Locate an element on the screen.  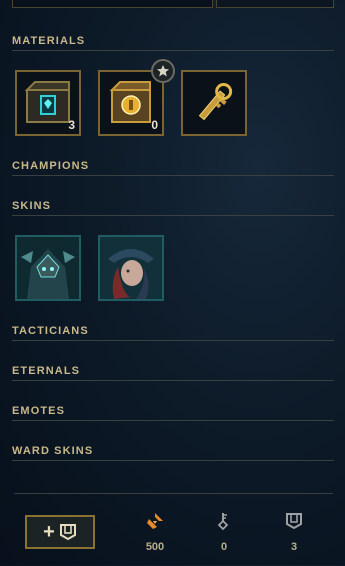
craft-chest-button: + is located at coordinates (60, 532).